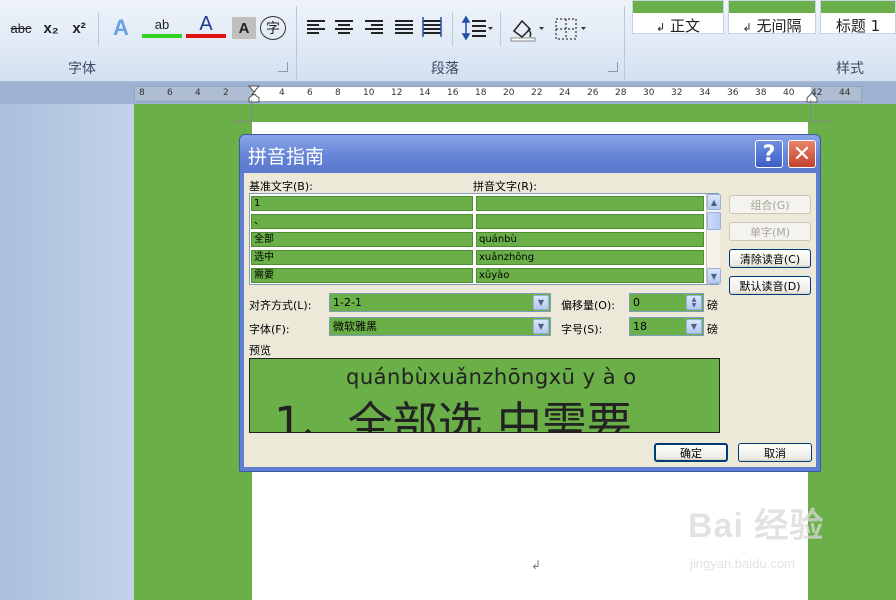 The height and width of the screenshot is (600, 896). What do you see at coordinates (286, 157) in the screenshot?
I see `dialog-title: 拼音指南` at bounding box center [286, 157].